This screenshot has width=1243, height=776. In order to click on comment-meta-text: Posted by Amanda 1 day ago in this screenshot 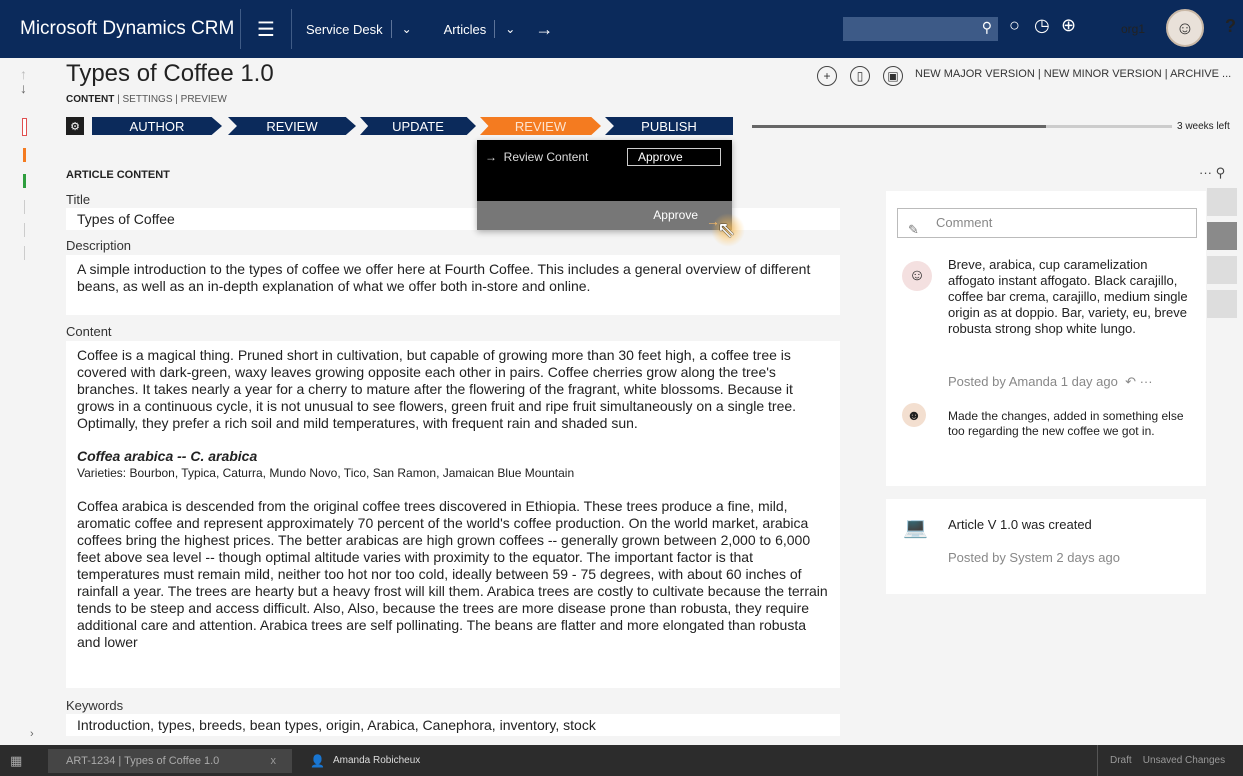, I will do `click(1033, 381)`.